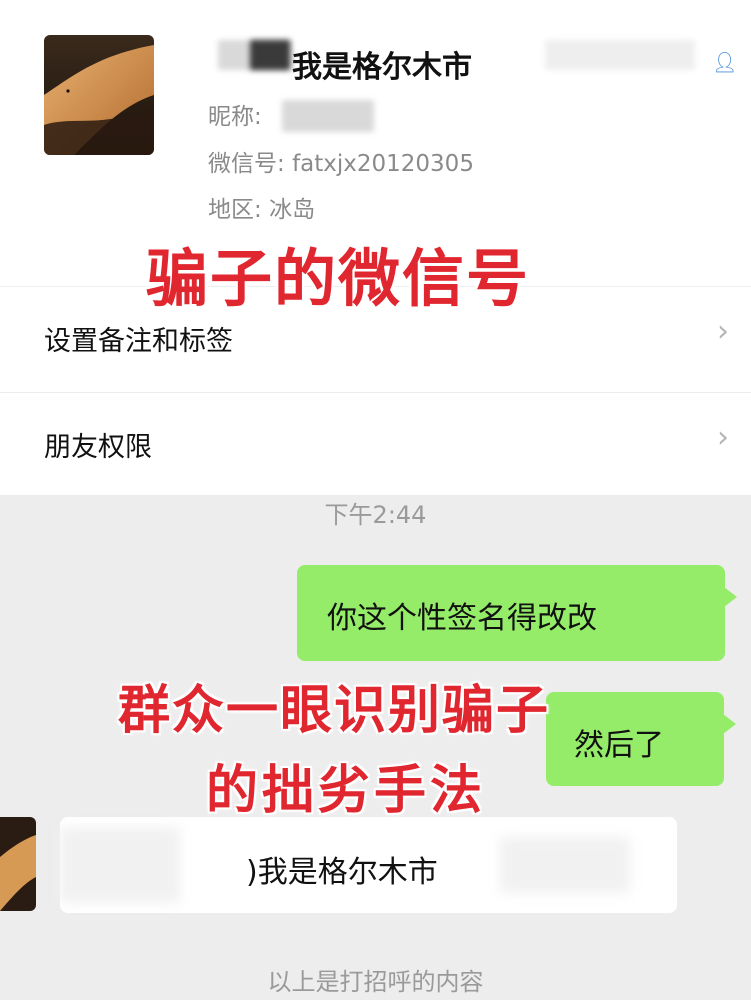  I want to click on contact-avatar, so click(99, 95).